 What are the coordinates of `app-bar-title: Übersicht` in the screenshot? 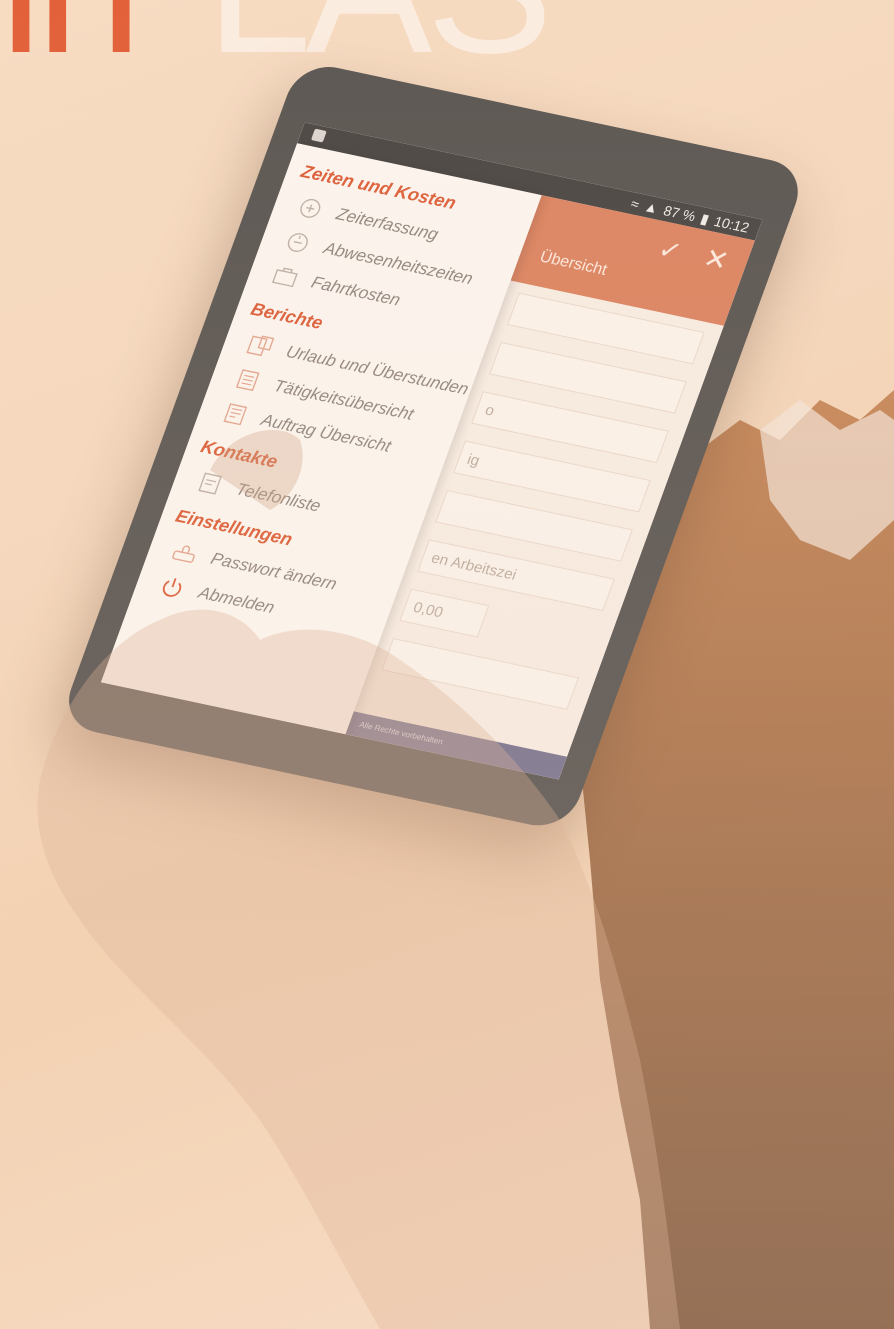 It's located at (573, 263).